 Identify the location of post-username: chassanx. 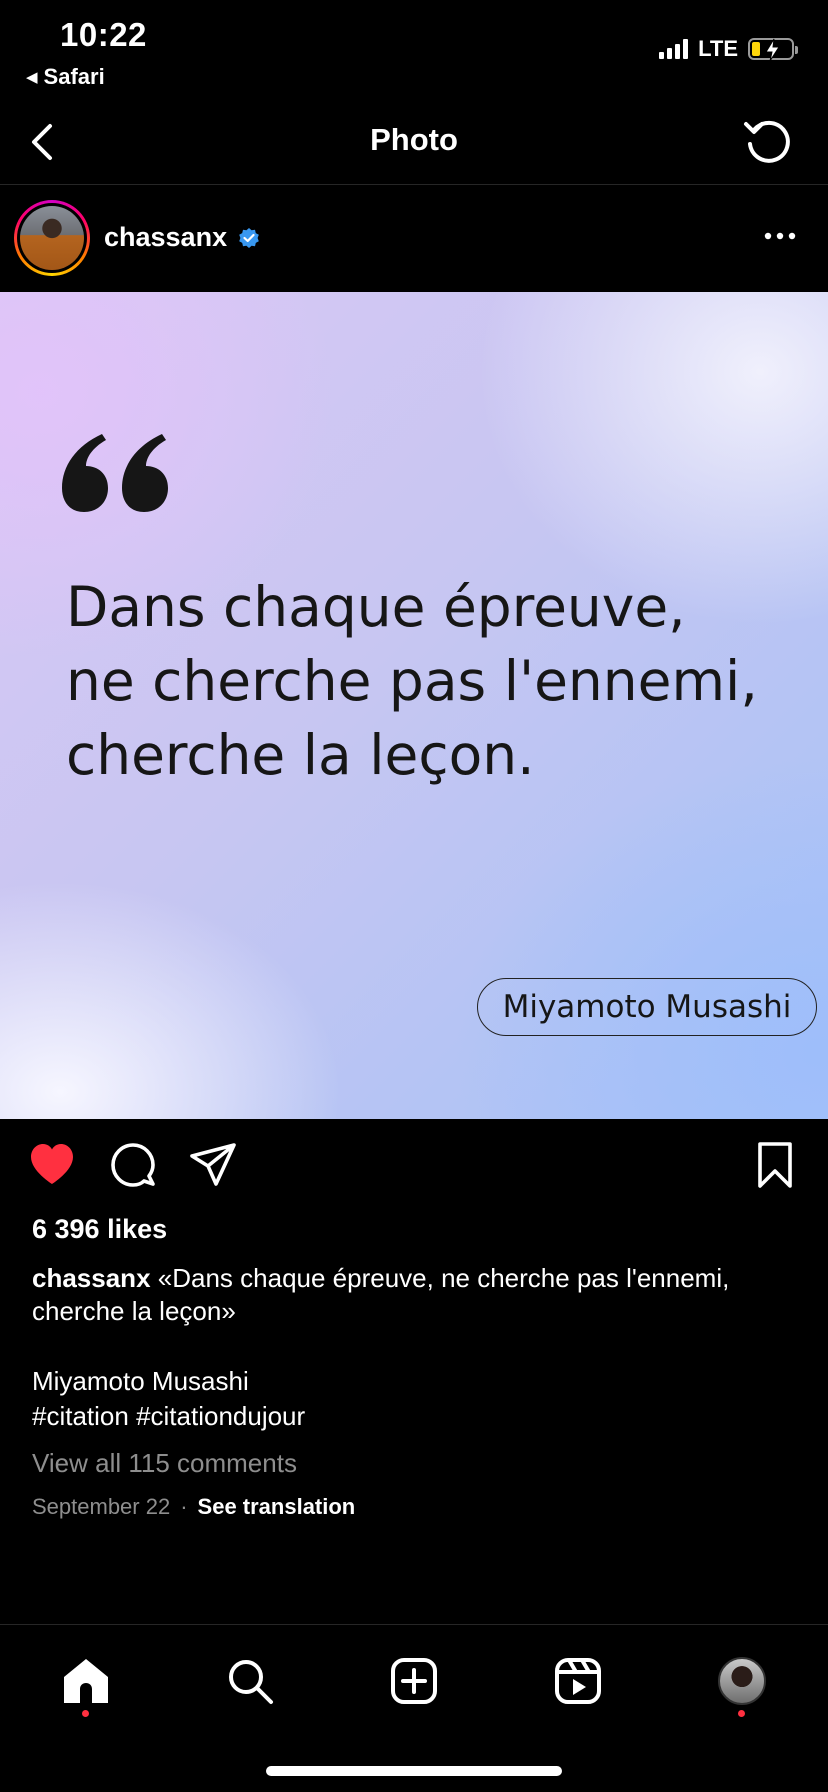
(182, 237).